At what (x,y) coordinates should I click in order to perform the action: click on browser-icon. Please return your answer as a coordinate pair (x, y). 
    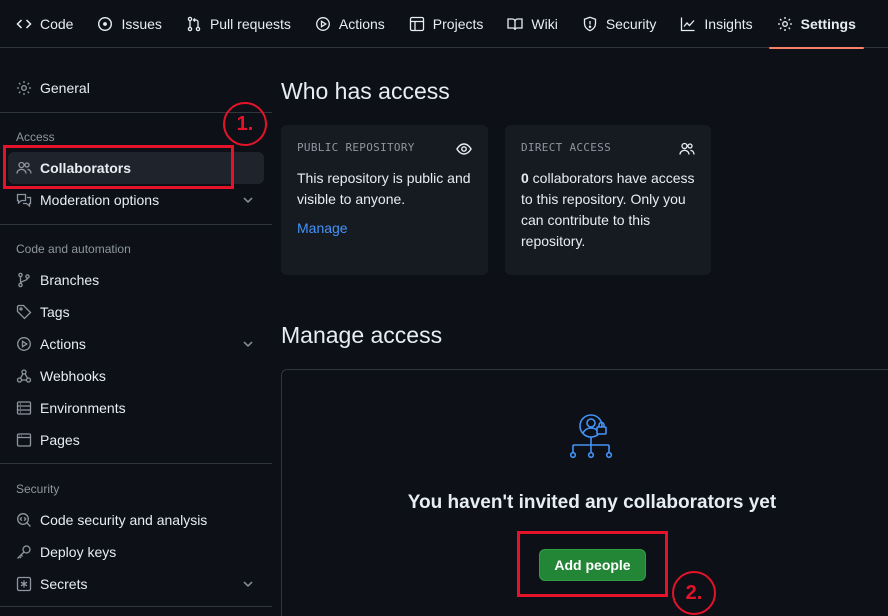
    Looking at the image, I should click on (24, 440).